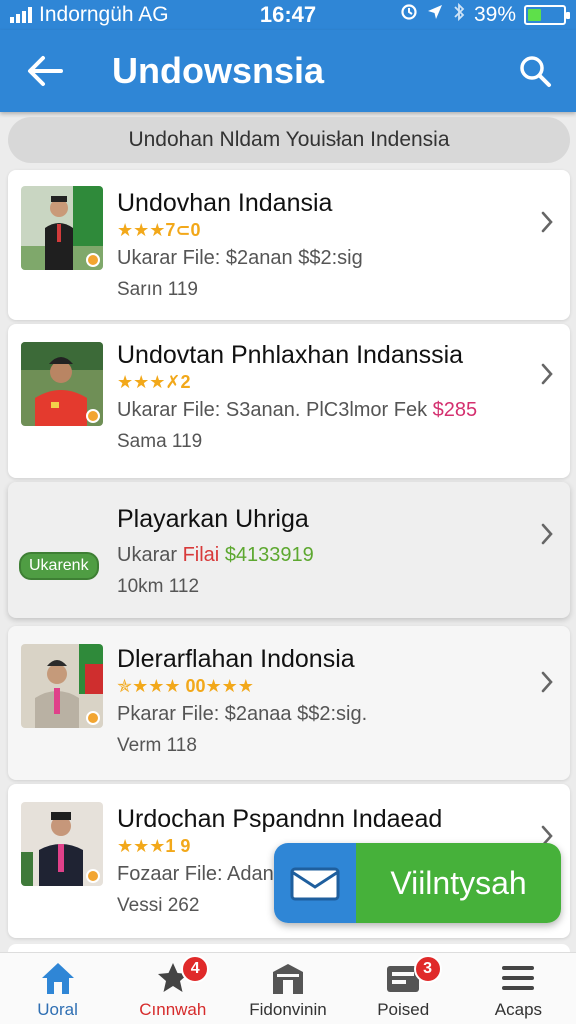 The image size is (576, 1024). I want to click on item-label-red: Filai, so click(201, 555).